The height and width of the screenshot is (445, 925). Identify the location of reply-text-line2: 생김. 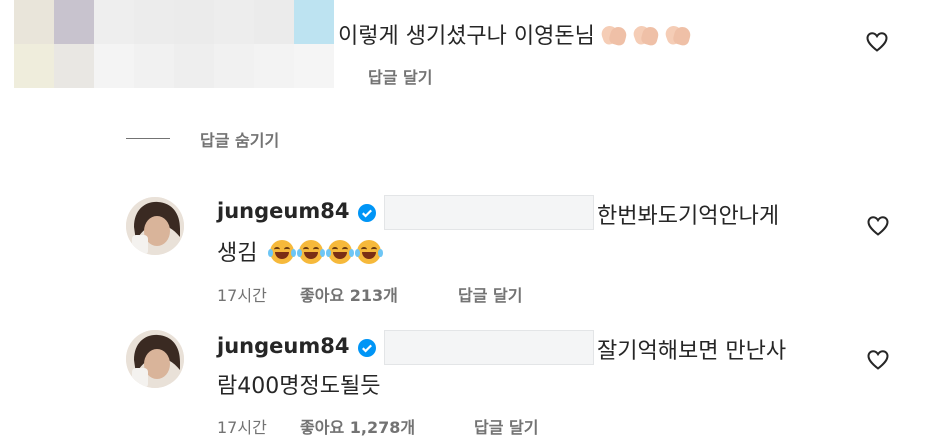
(301, 251).